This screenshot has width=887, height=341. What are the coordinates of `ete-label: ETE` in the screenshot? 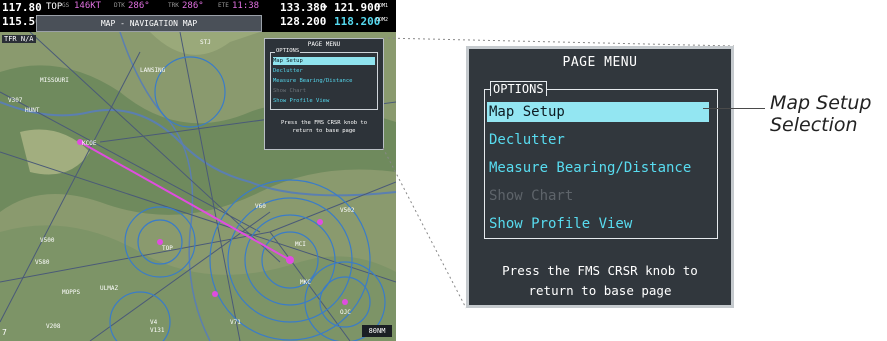 It's located at (223, 5).